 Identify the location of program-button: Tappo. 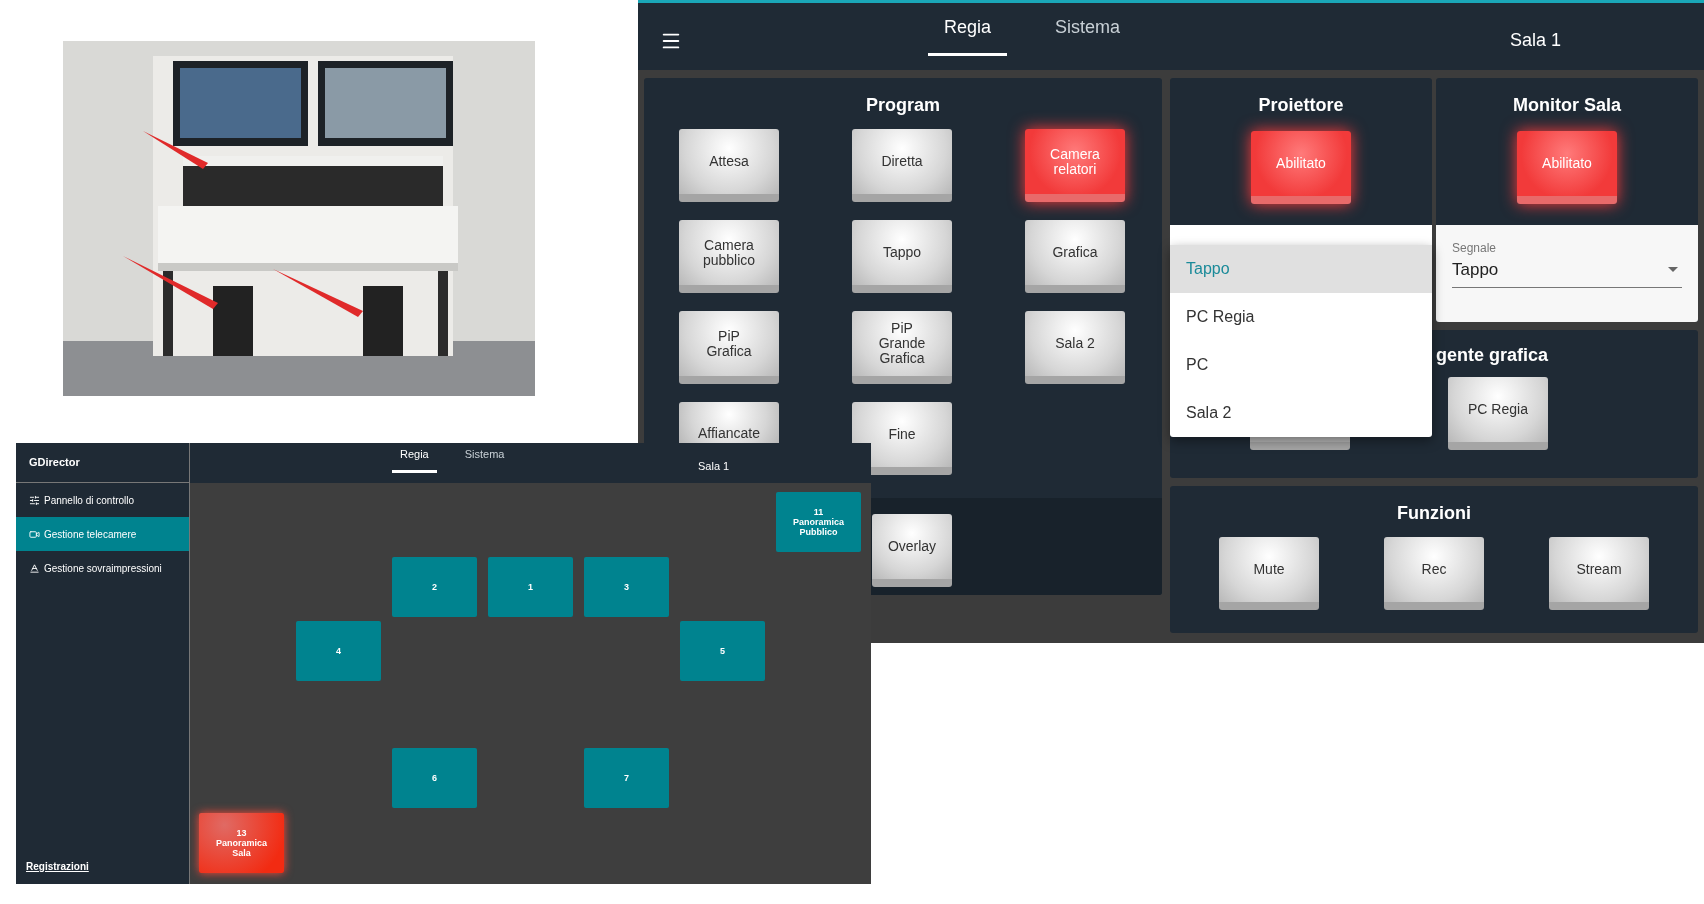
(902, 256).